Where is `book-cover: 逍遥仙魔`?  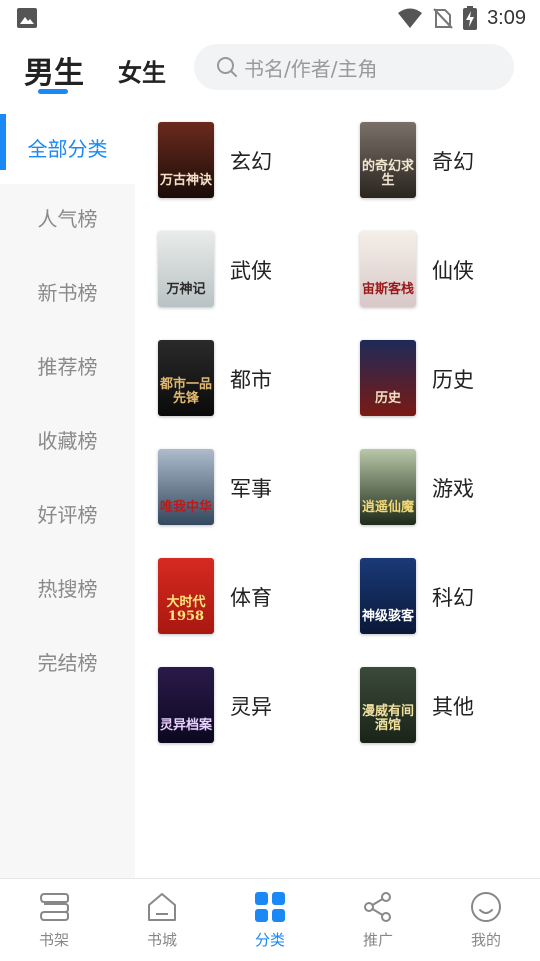 book-cover: 逍遥仙魔 is located at coordinates (388, 487).